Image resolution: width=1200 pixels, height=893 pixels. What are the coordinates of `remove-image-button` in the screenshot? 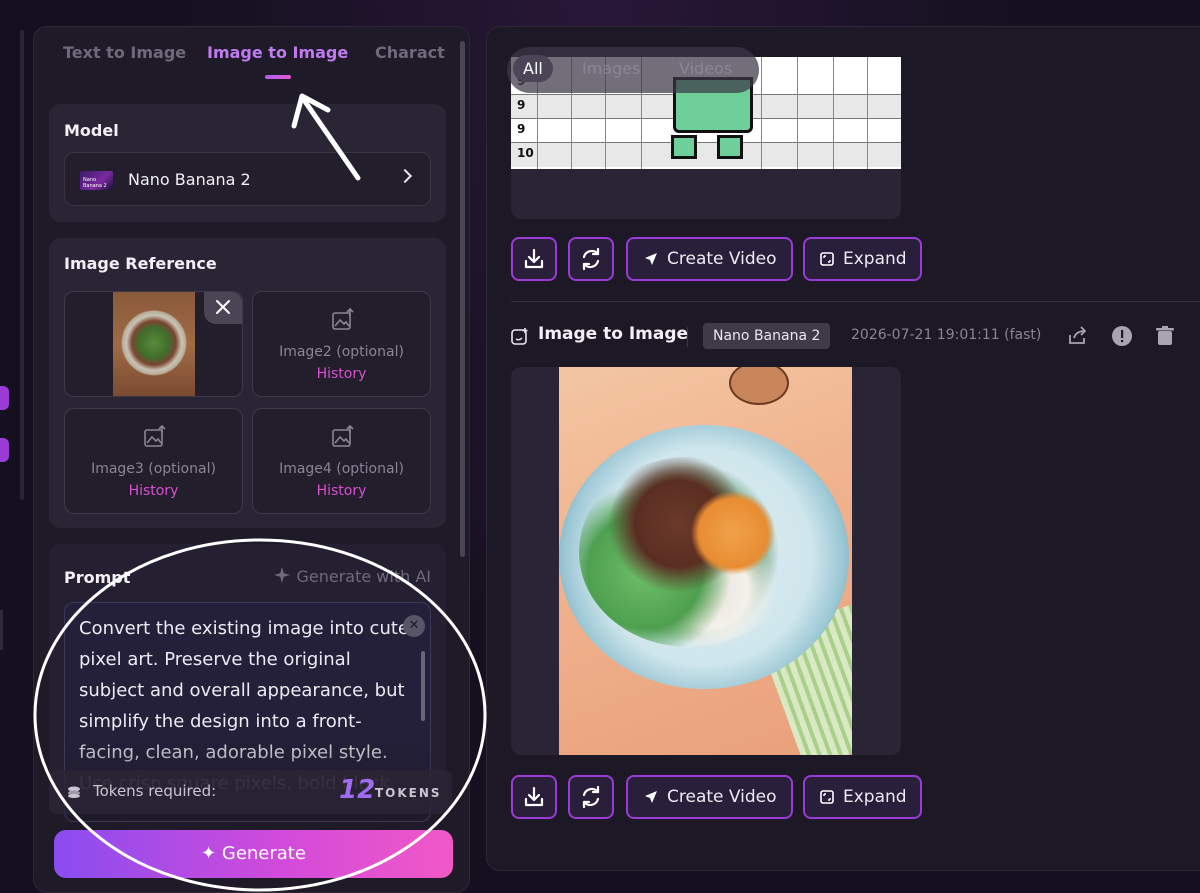 It's located at (223, 308).